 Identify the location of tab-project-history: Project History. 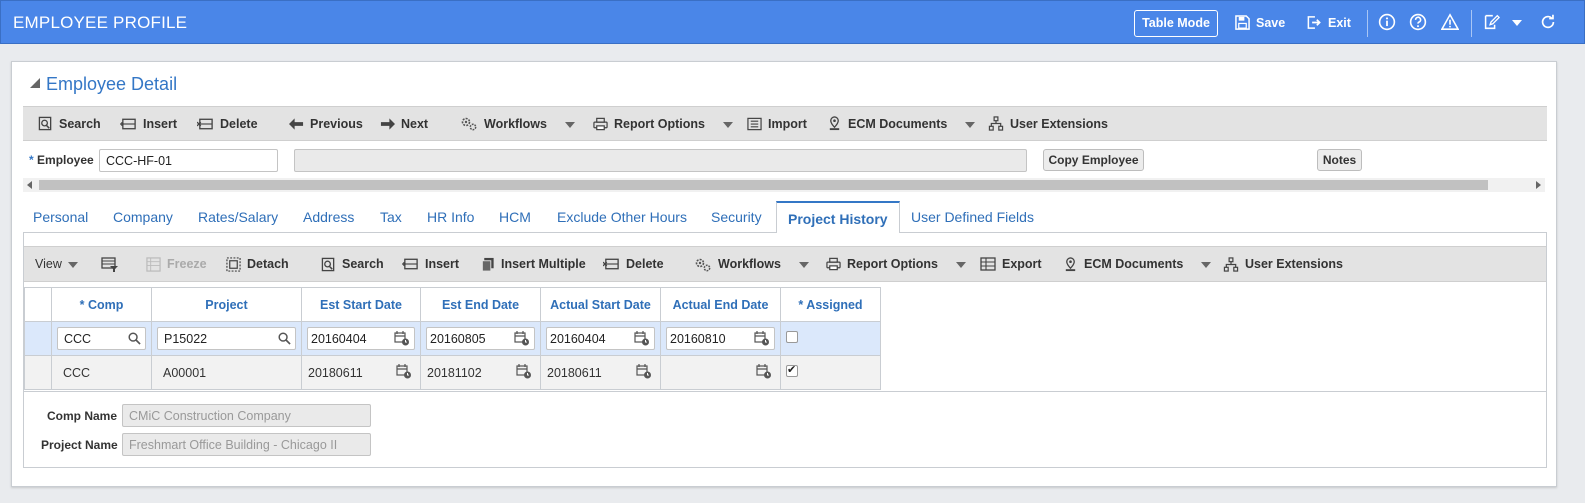
(838, 217).